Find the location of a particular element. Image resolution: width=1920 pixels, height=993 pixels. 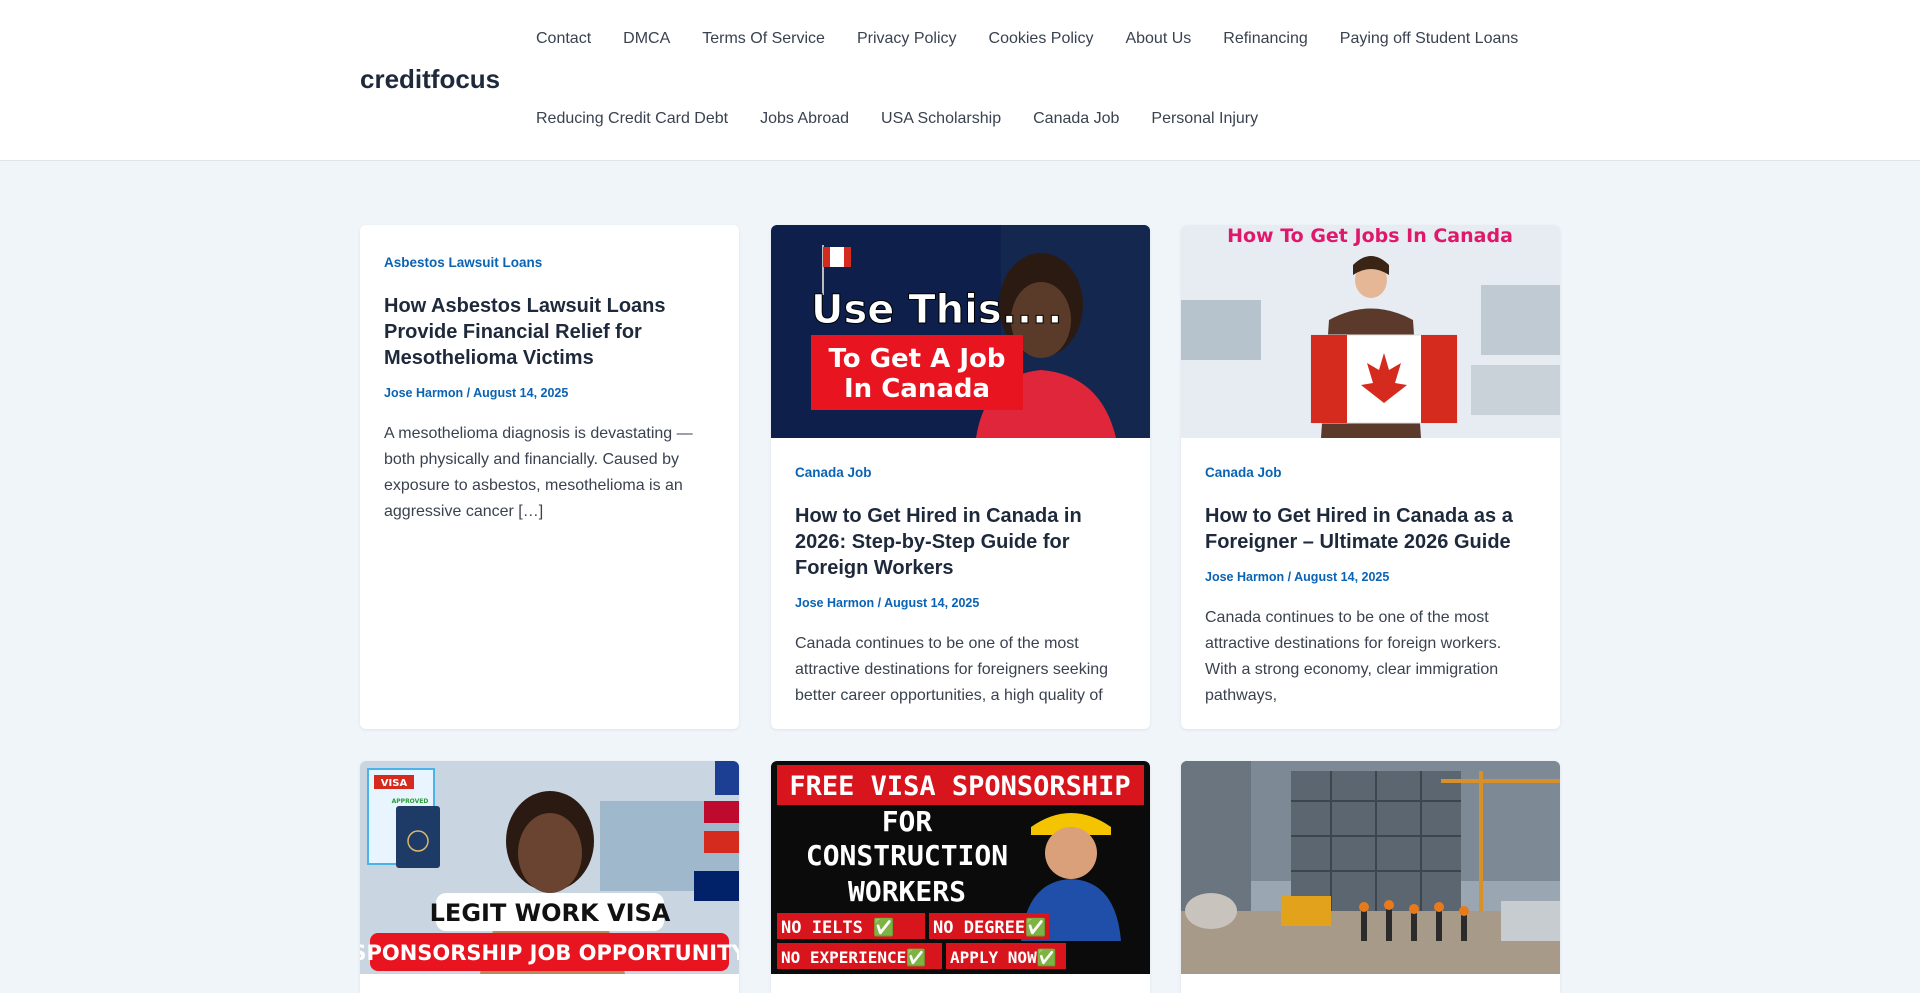

nav-paying-off-student-loans: Paying off Student Loans is located at coordinates (1429, 39).